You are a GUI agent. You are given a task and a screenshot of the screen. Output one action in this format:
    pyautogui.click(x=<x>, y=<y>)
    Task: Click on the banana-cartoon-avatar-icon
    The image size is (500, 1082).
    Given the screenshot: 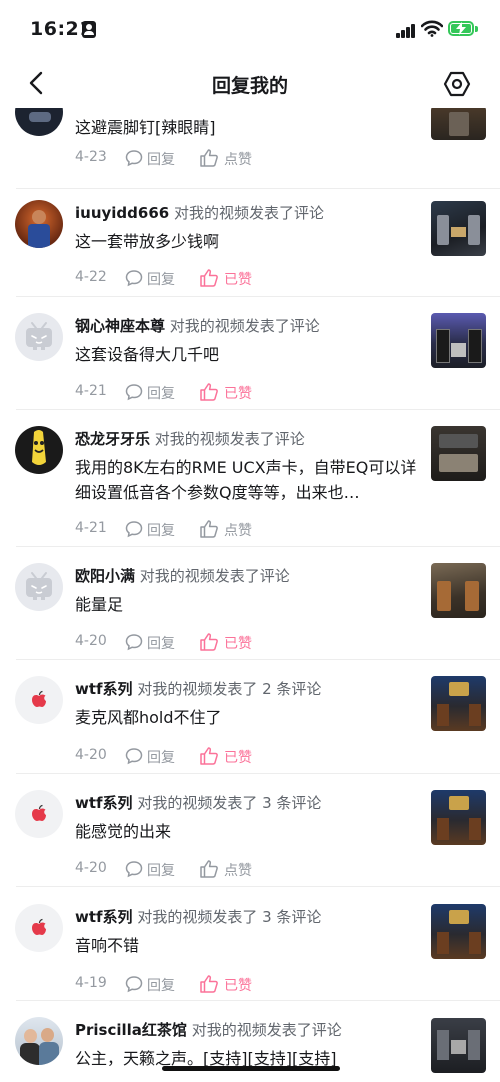 What is the action you would take?
    pyautogui.click(x=39, y=450)
    